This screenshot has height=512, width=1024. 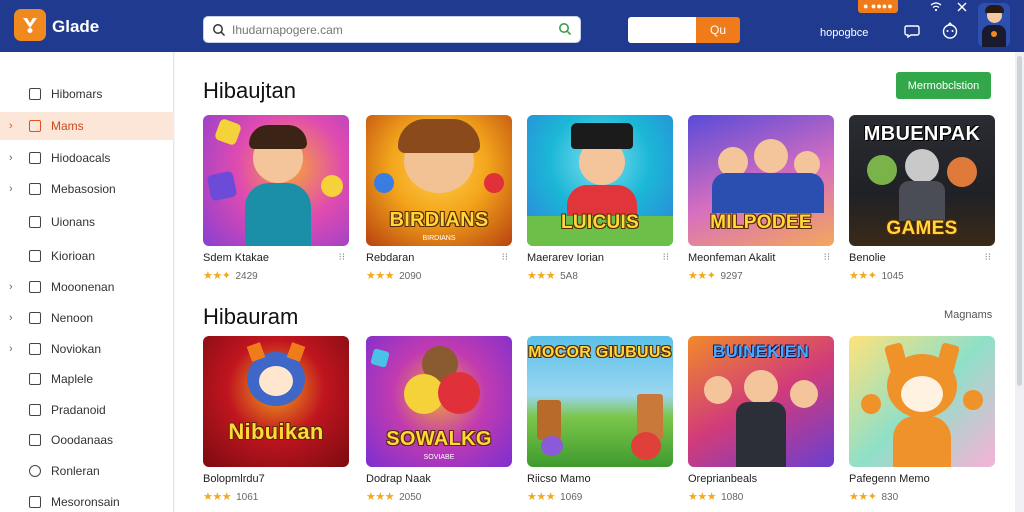 I want to click on game-title: Pafegenn Memo, so click(x=889, y=479).